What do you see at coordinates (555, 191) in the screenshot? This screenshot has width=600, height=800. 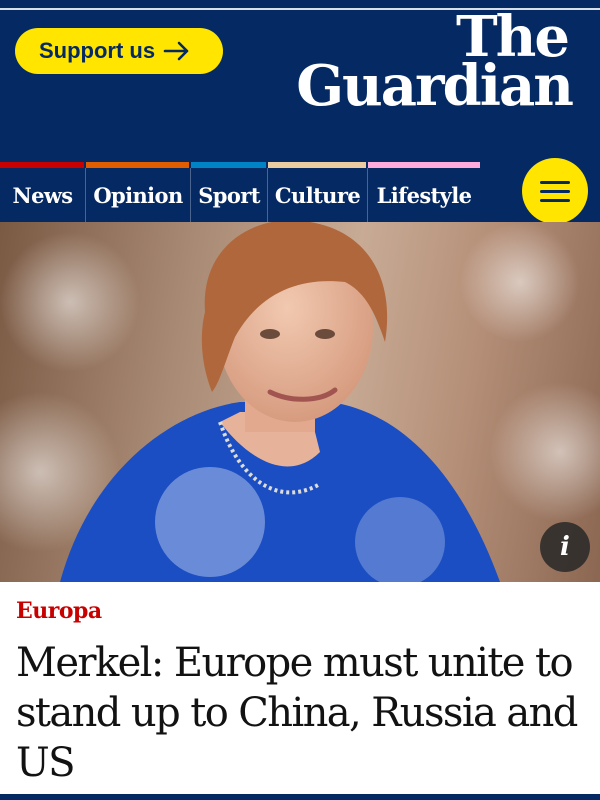 I see `hamburger-menu-icon` at bounding box center [555, 191].